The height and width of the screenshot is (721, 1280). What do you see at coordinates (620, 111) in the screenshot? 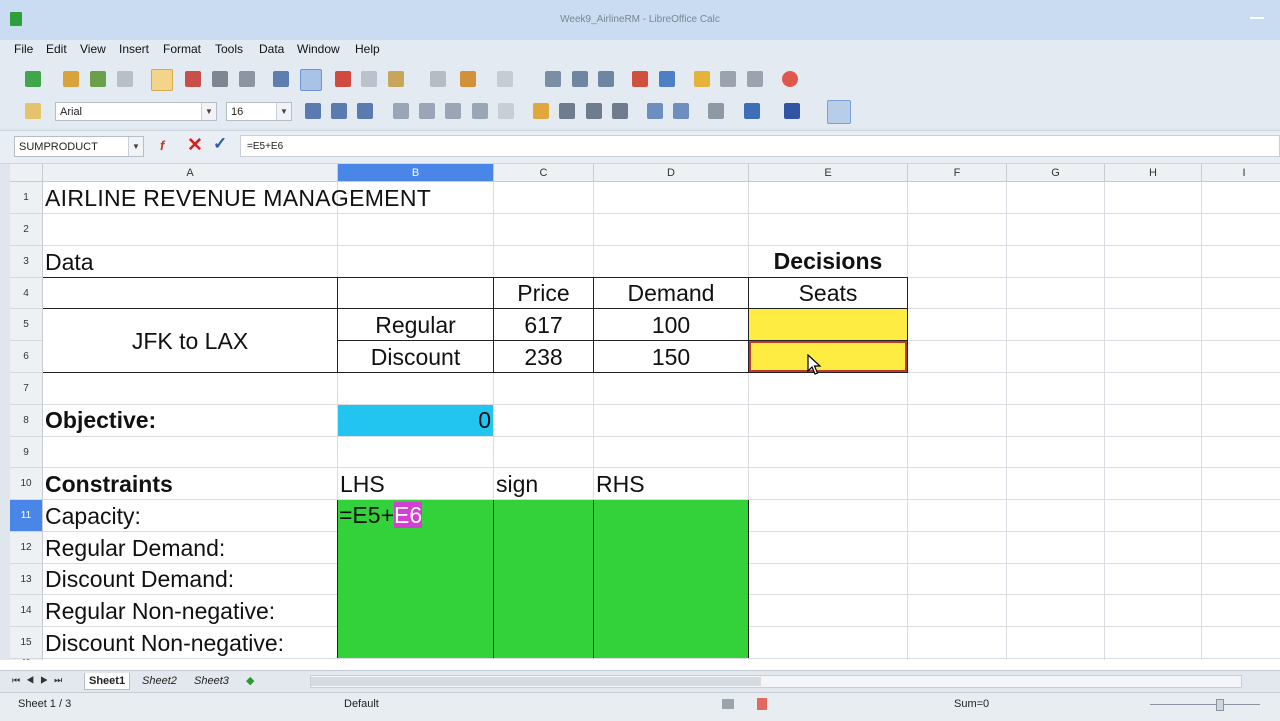
I see `add-decimal-icon` at bounding box center [620, 111].